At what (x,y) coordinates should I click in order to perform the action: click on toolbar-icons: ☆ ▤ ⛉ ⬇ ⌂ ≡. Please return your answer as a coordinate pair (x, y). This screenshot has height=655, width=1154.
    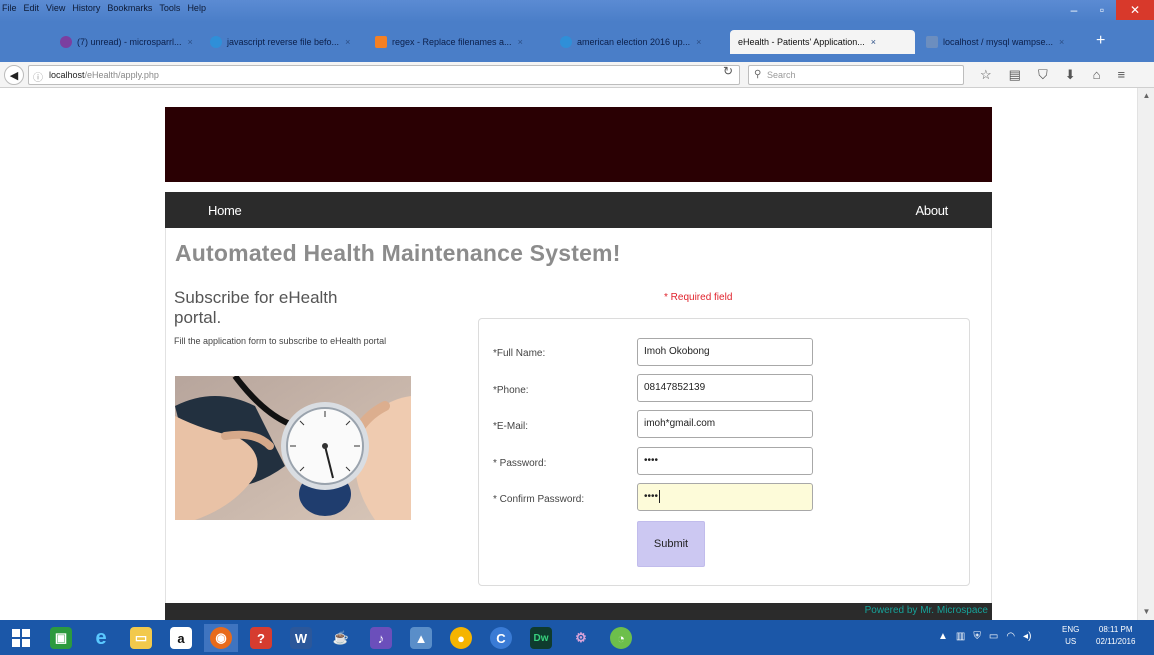
    Looking at the image, I should click on (1052, 75).